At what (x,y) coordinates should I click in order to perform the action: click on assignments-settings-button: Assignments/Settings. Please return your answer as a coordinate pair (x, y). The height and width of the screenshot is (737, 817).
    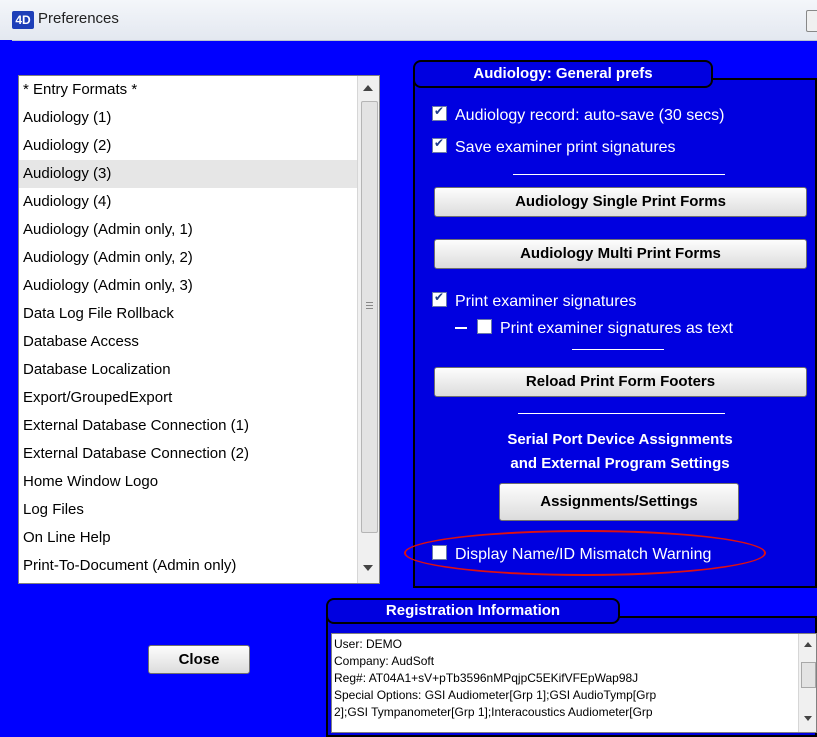
    Looking at the image, I should click on (619, 502).